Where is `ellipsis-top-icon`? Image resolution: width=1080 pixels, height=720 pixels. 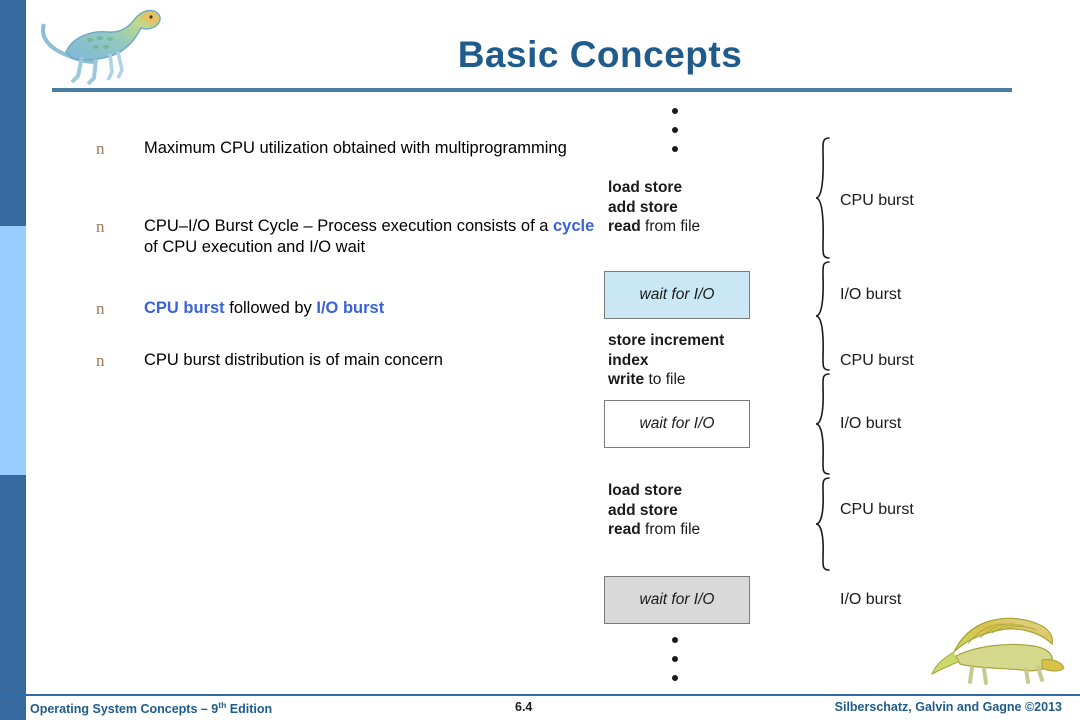
ellipsis-top-icon is located at coordinates (677, 136).